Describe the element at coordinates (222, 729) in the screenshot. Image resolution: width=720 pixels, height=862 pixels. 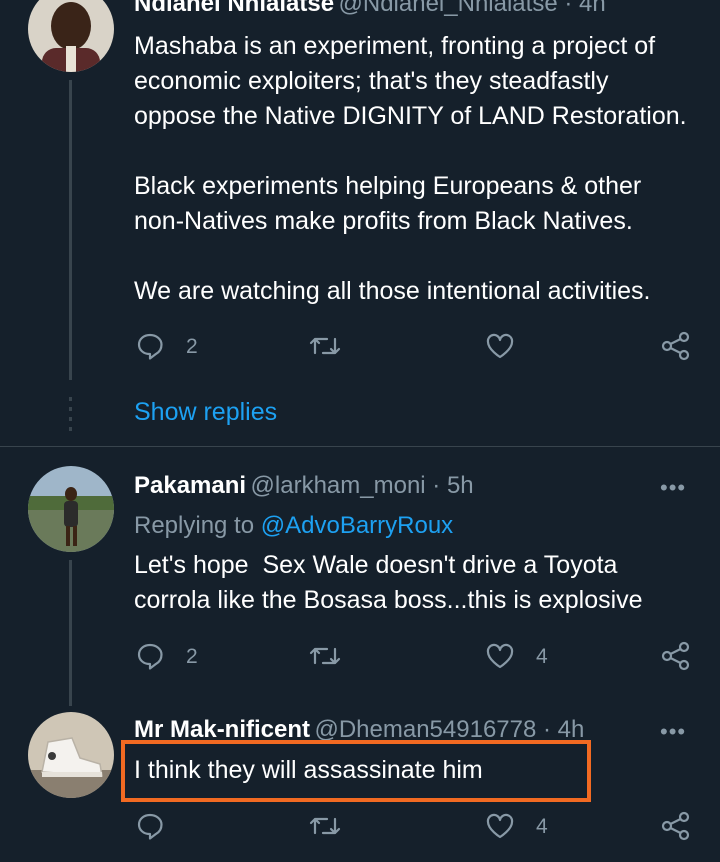
I see `tweet3-name: Mr Mak-nificent` at that location.